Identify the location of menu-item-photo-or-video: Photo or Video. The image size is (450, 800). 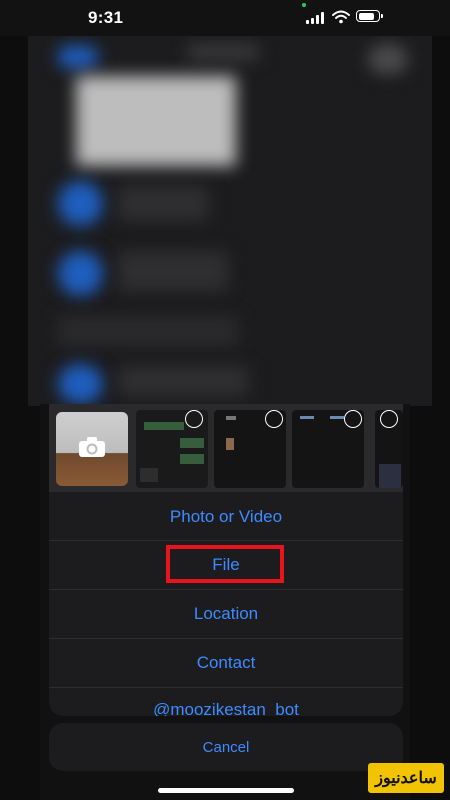
(226, 516).